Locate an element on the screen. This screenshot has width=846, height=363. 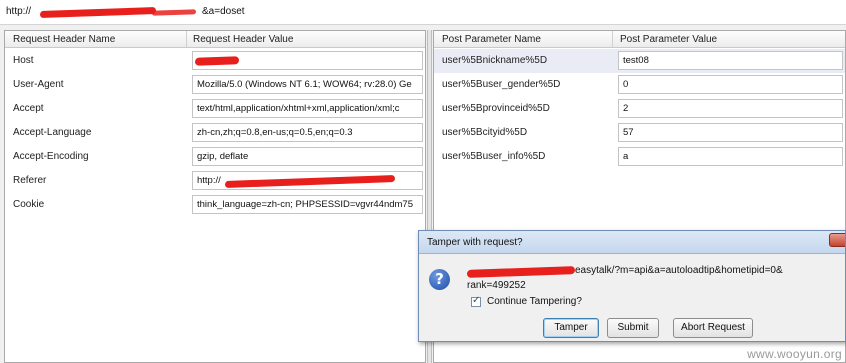
header-value-field: zh-cn,zh;q=0.8,en-us;q=0.5,en;q=0.3 is located at coordinates (307, 132).